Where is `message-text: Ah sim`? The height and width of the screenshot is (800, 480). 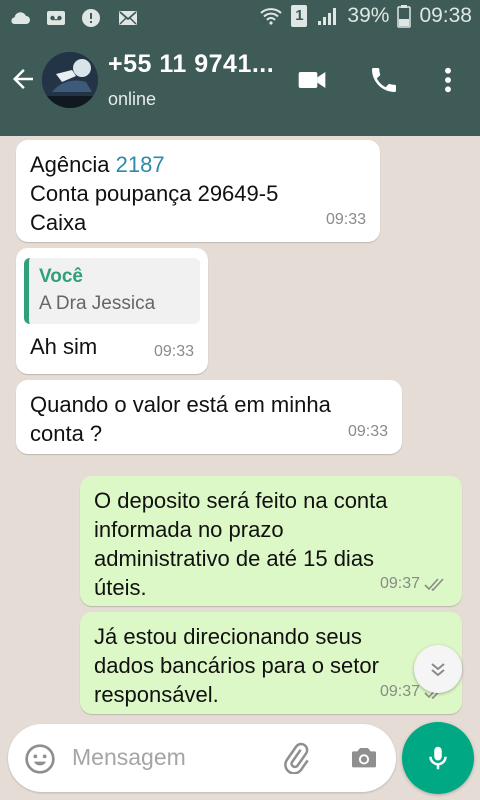 message-text: Ah sim is located at coordinates (64, 346).